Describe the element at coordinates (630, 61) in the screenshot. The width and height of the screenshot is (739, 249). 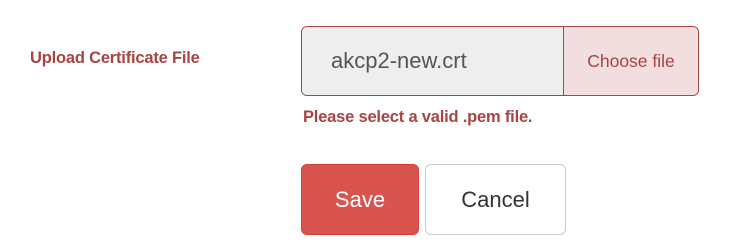
I see `choose-file-button: Choose file` at that location.